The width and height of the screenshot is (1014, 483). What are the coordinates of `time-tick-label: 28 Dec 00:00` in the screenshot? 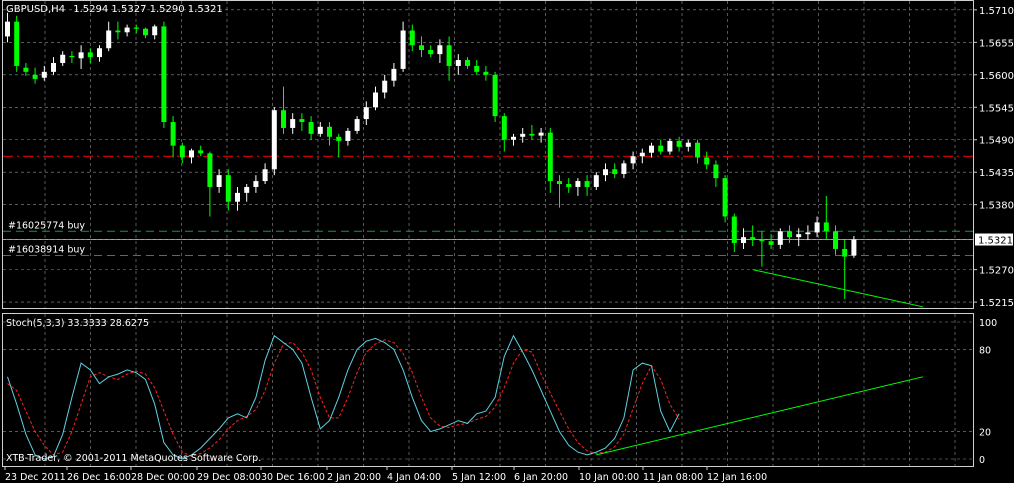 It's located at (163, 477).